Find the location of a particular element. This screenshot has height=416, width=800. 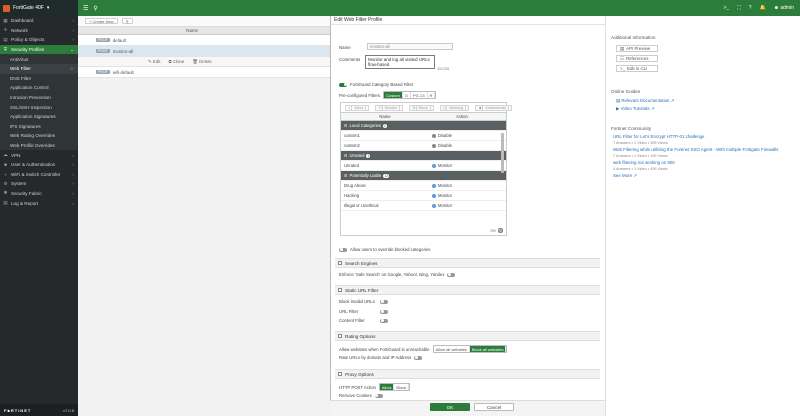

ok-button: OK is located at coordinates (450, 407).